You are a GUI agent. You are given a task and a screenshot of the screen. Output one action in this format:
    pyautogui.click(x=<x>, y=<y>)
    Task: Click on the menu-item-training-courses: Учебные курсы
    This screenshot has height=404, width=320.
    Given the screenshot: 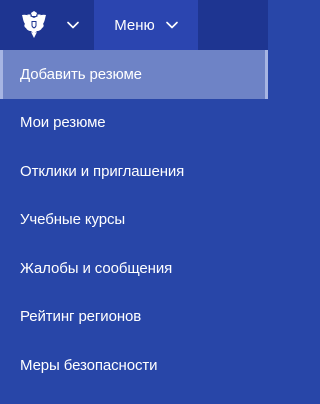 What is the action you would take?
    pyautogui.click(x=134, y=220)
    